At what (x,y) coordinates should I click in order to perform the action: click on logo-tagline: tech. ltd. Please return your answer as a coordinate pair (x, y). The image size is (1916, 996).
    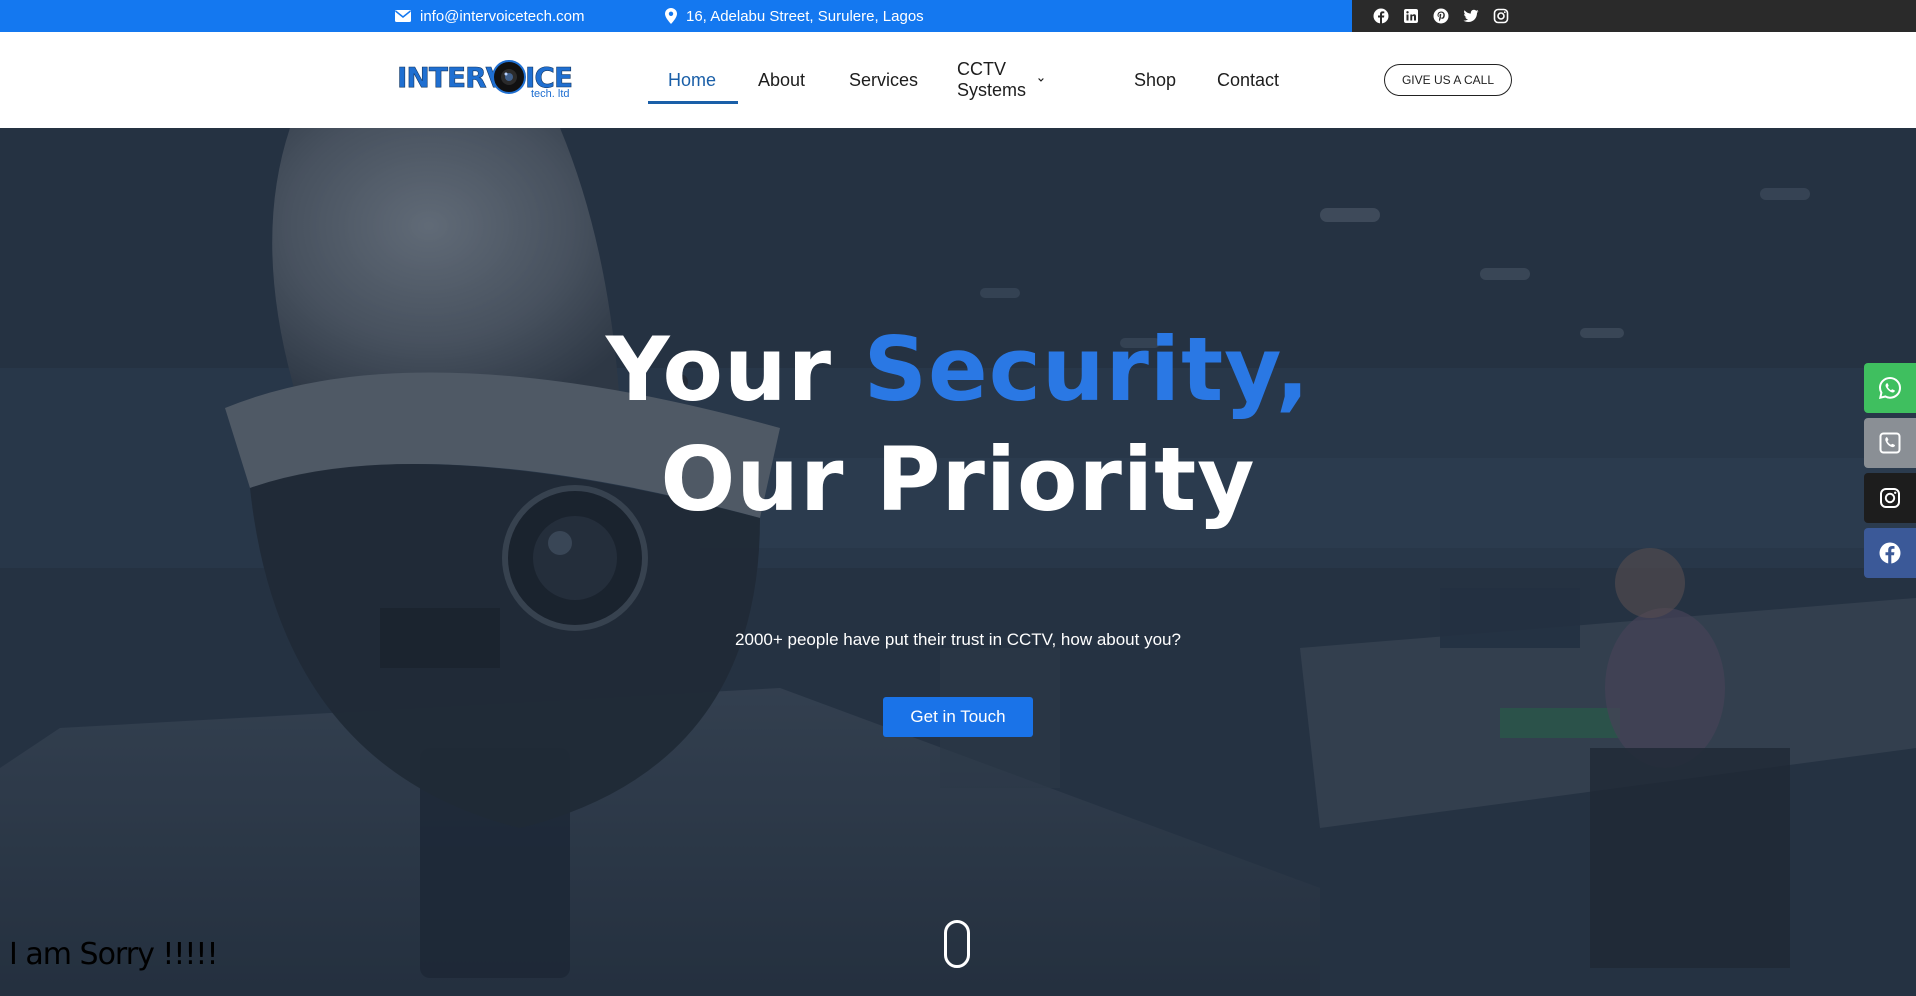
    Looking at the image, I should click on (550, 94).